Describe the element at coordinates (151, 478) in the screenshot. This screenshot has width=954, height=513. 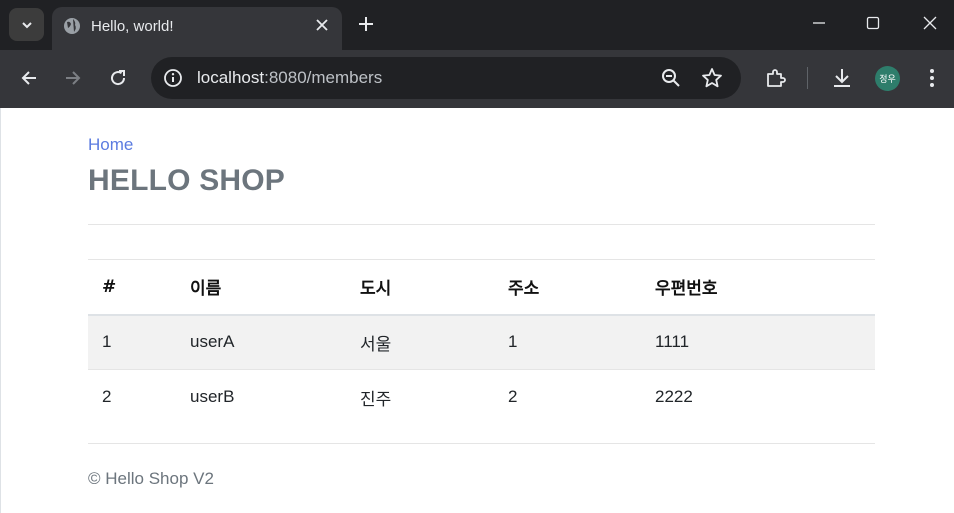
I see `footer-text: © Hello Shop V2` at that location.